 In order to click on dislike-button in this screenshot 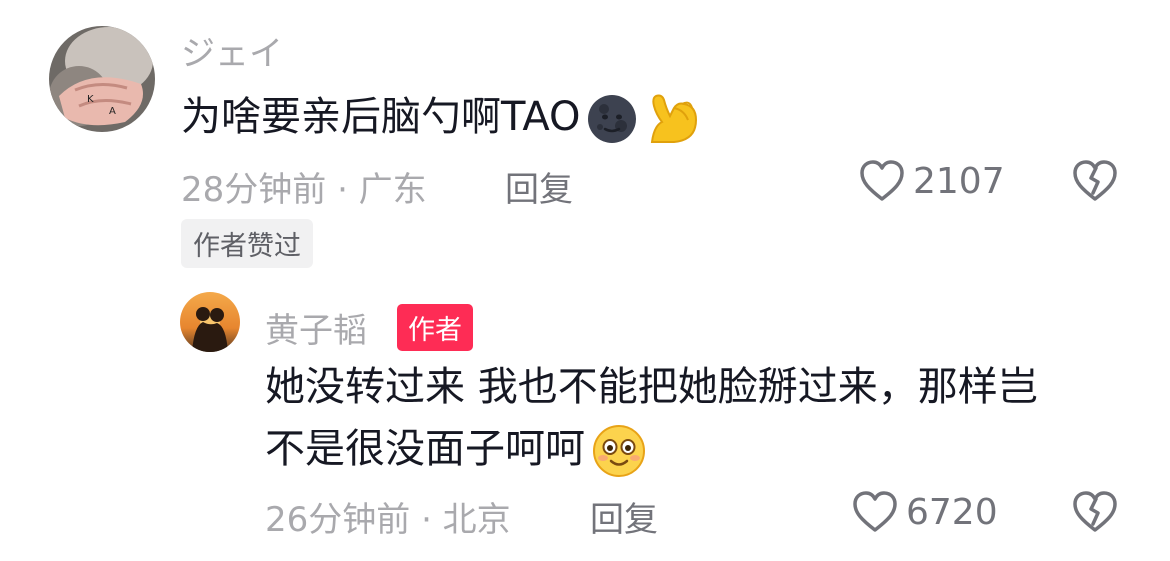, I will do `click(1095, 181)`.